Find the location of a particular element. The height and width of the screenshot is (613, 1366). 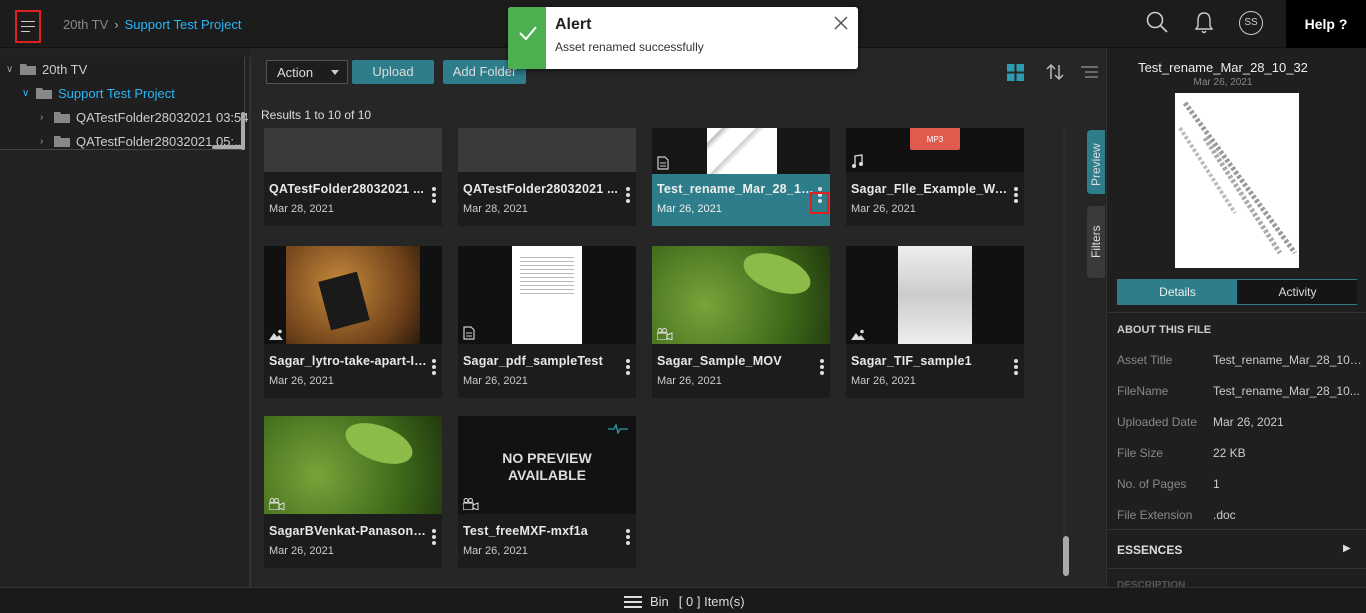

alert-message: Asset renamed successfully is located at coordinates (629, 47).